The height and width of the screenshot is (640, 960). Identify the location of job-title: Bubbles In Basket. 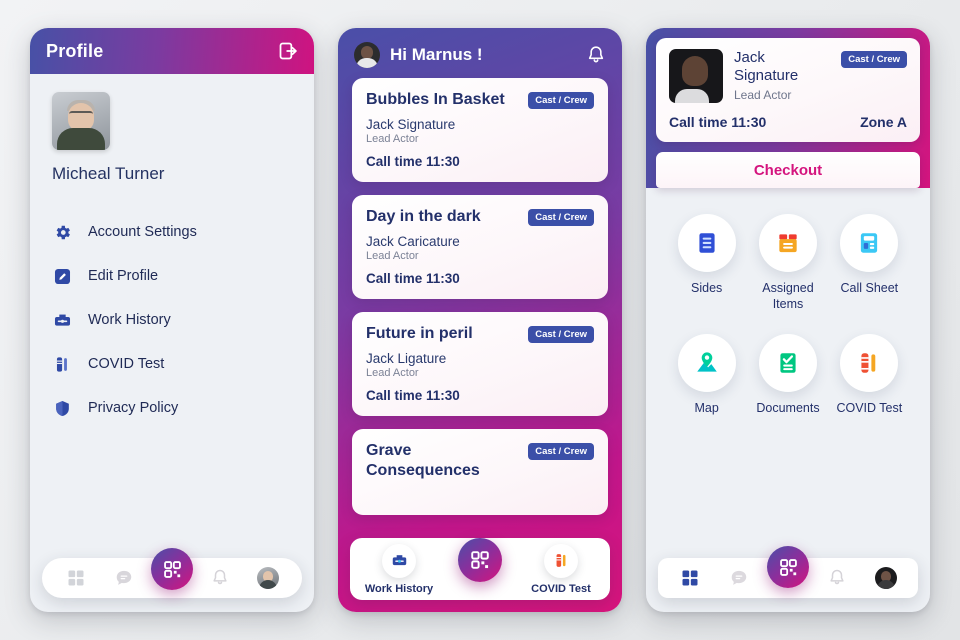
(435, 99).